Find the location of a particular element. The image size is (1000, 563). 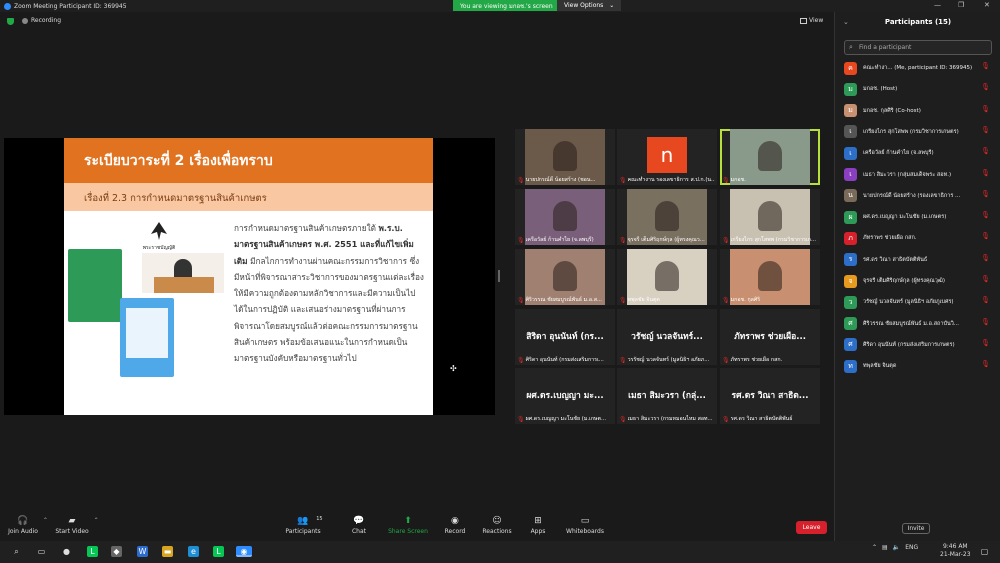

reactions-button: ☺ Reactions is located at coordinates (496, 526).